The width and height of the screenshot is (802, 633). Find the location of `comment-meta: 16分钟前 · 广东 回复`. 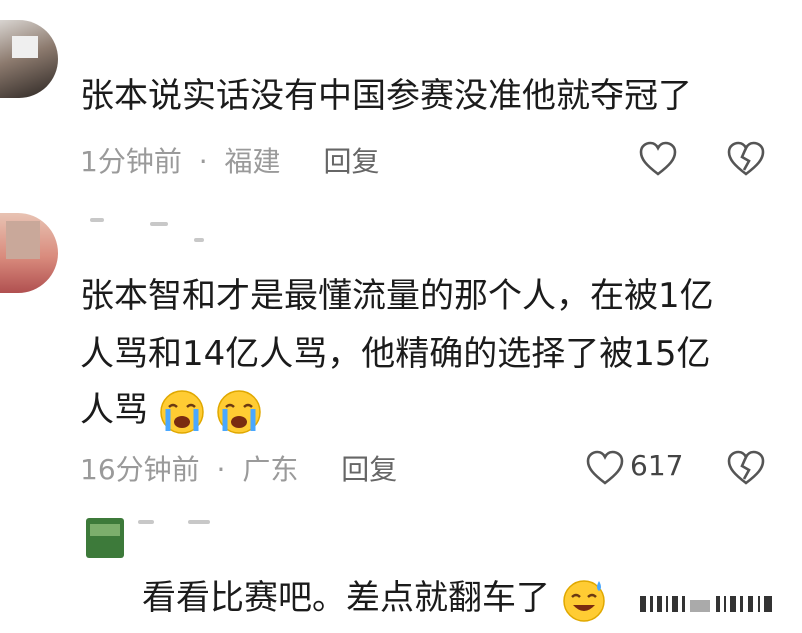

comment-meta: 16分钟前 · 广东 回复 is located at coordinates (238, 468).